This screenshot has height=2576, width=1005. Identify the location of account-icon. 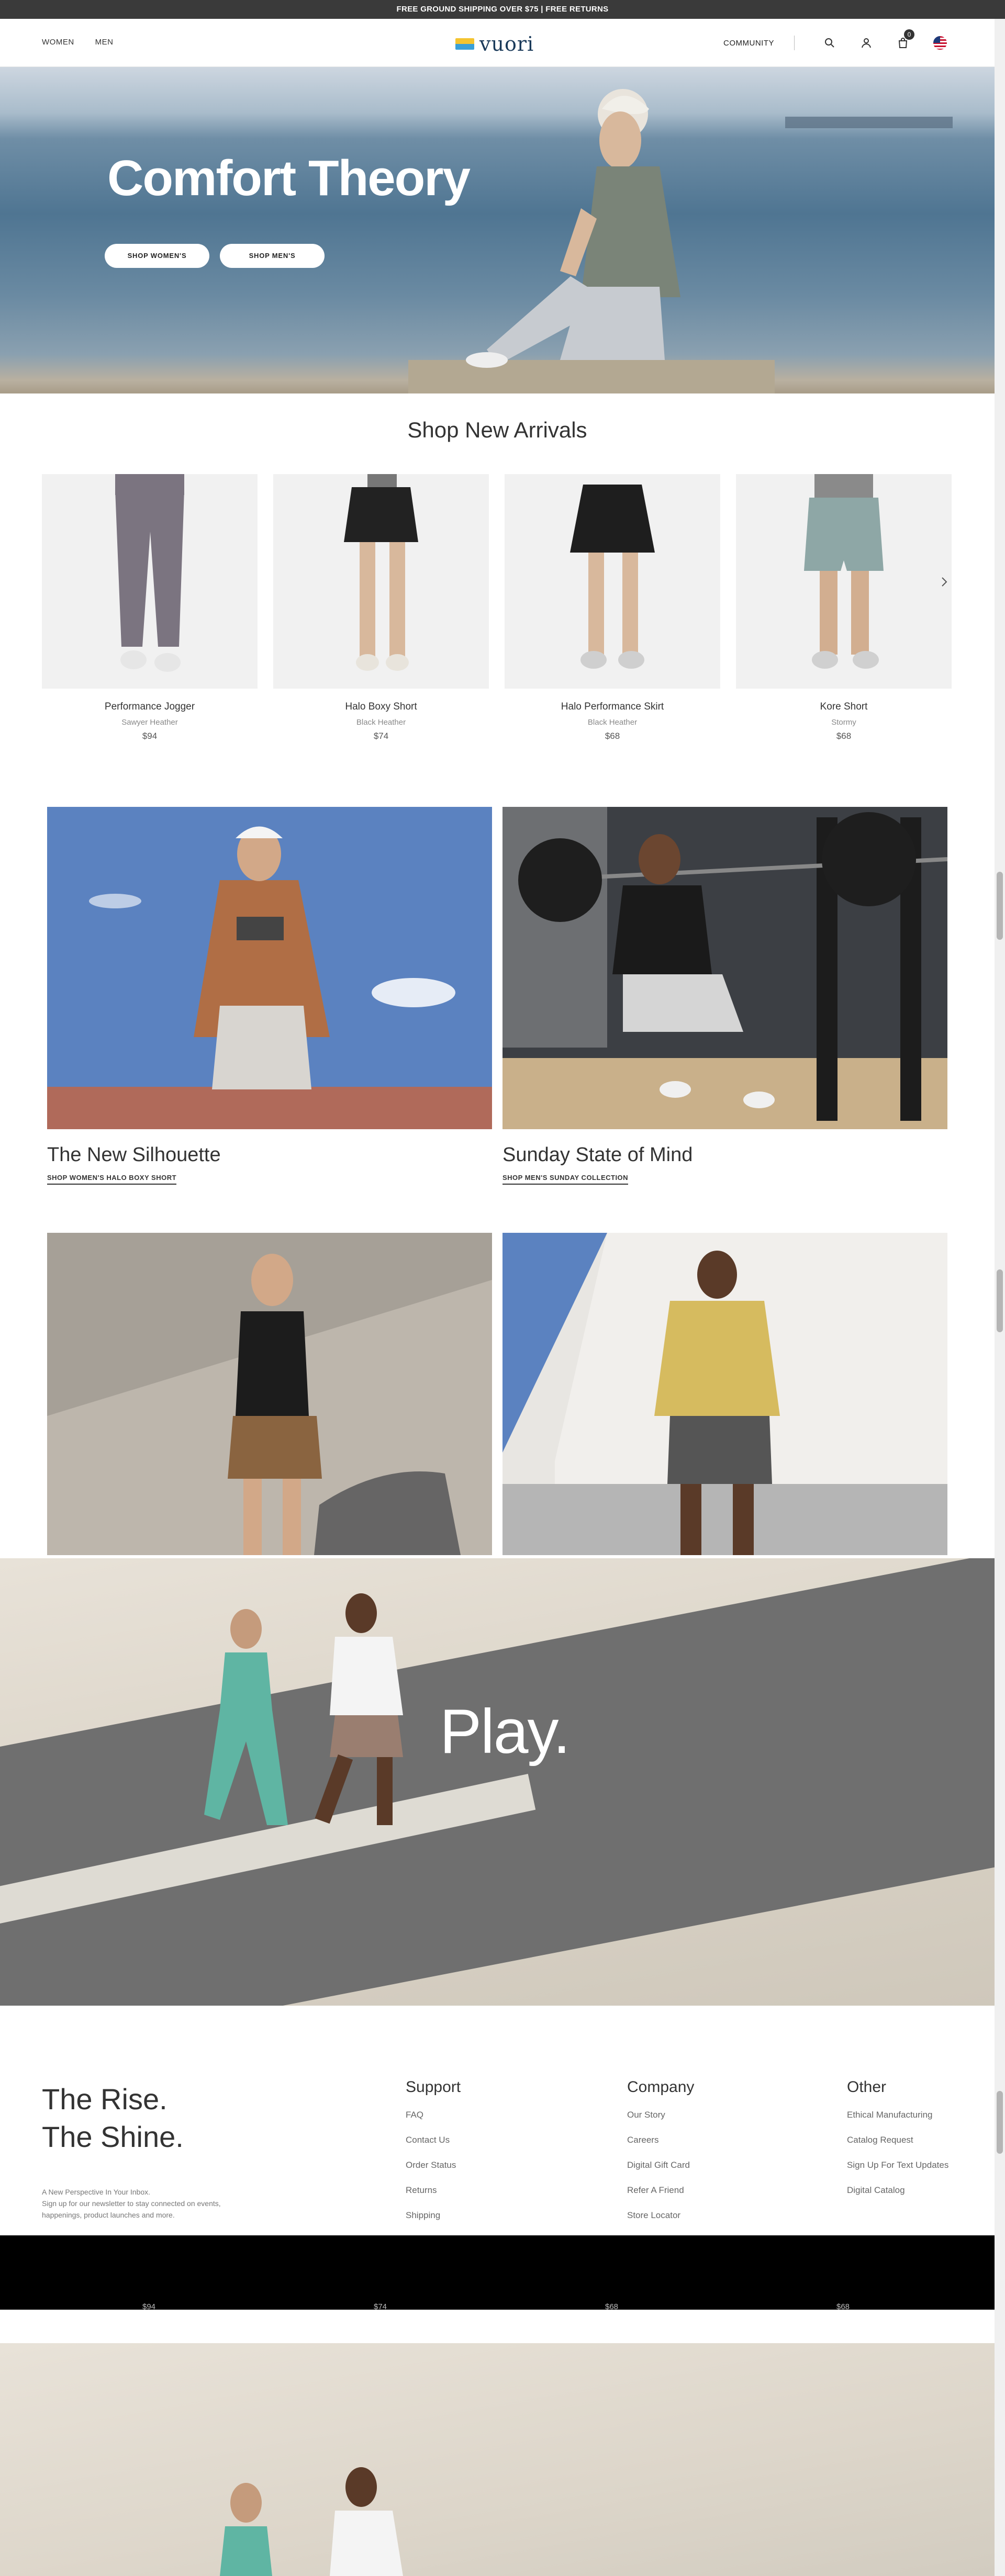
(866, 43).